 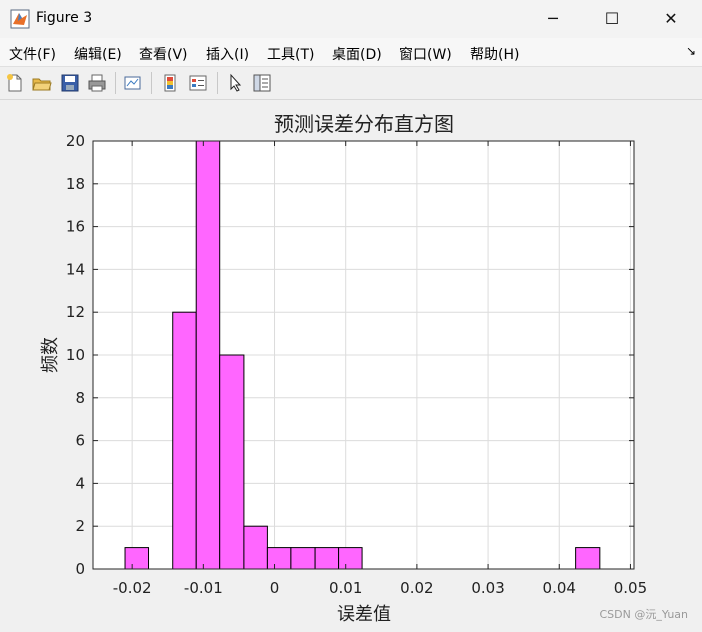 What do you see at coordinates (80, 569) in the screenshot?
I see `y-tick-label: 0` at bounding box center [80, 569].